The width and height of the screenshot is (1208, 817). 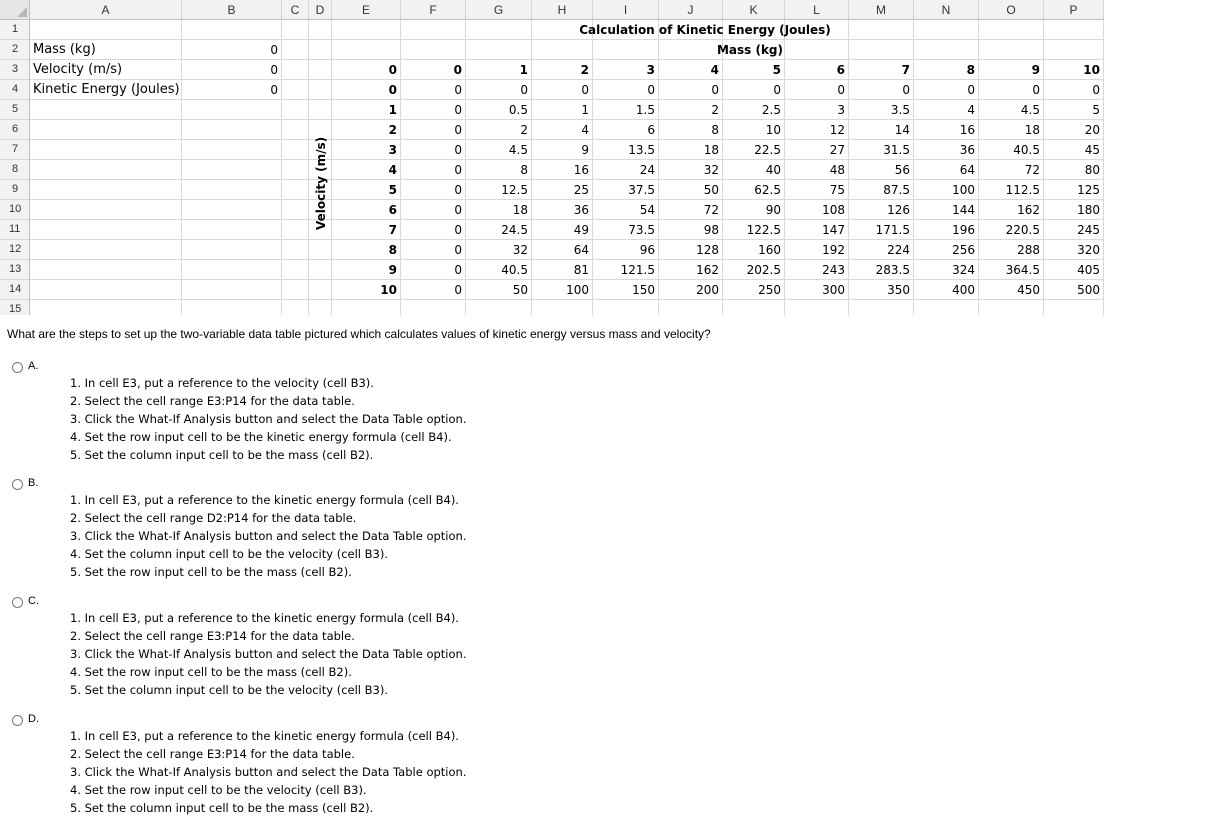 What do you see at coordinates (232, 90) in the screenshot?
I see `input-kinetic-cell: 0` at bounding box center [232, 90].